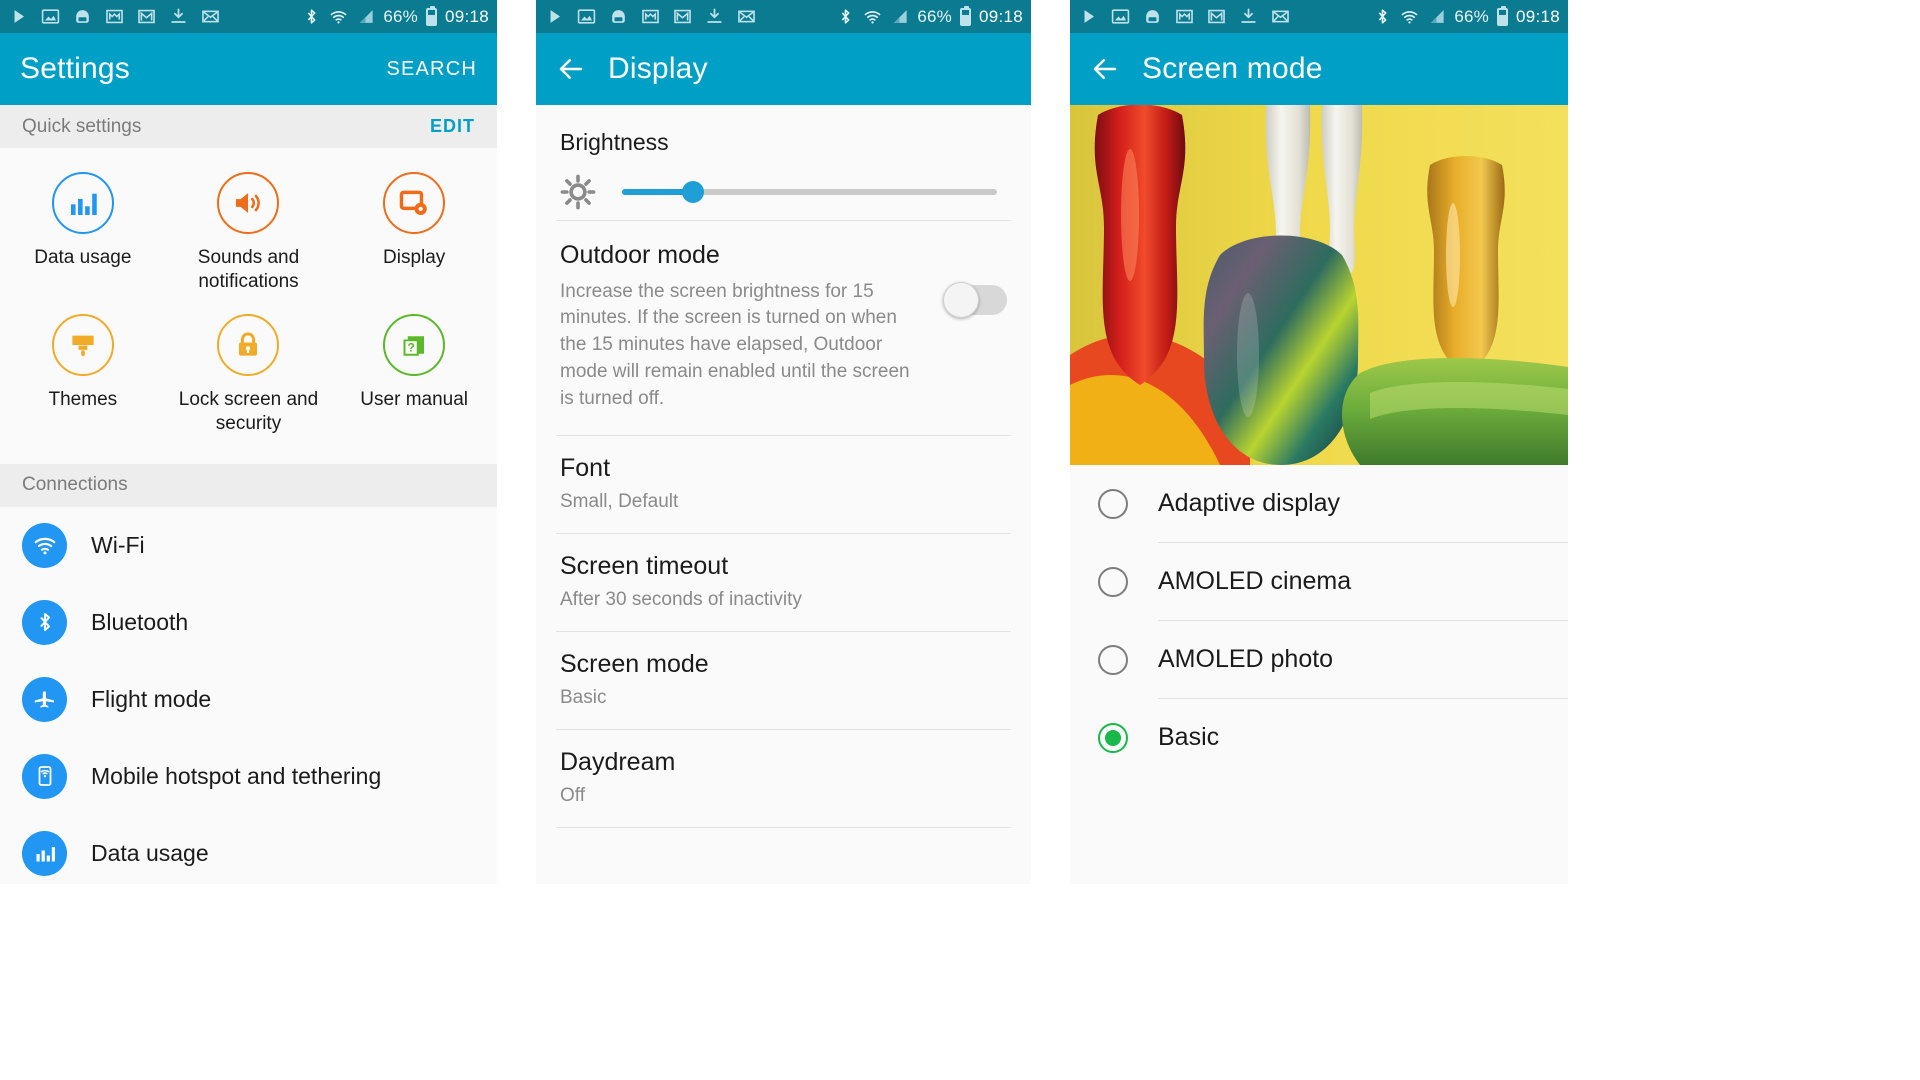  What do you see at coordinates (414, 237) in the screenshot?
I see `quick-setting-display: Display` at bounding box center [414, 237].